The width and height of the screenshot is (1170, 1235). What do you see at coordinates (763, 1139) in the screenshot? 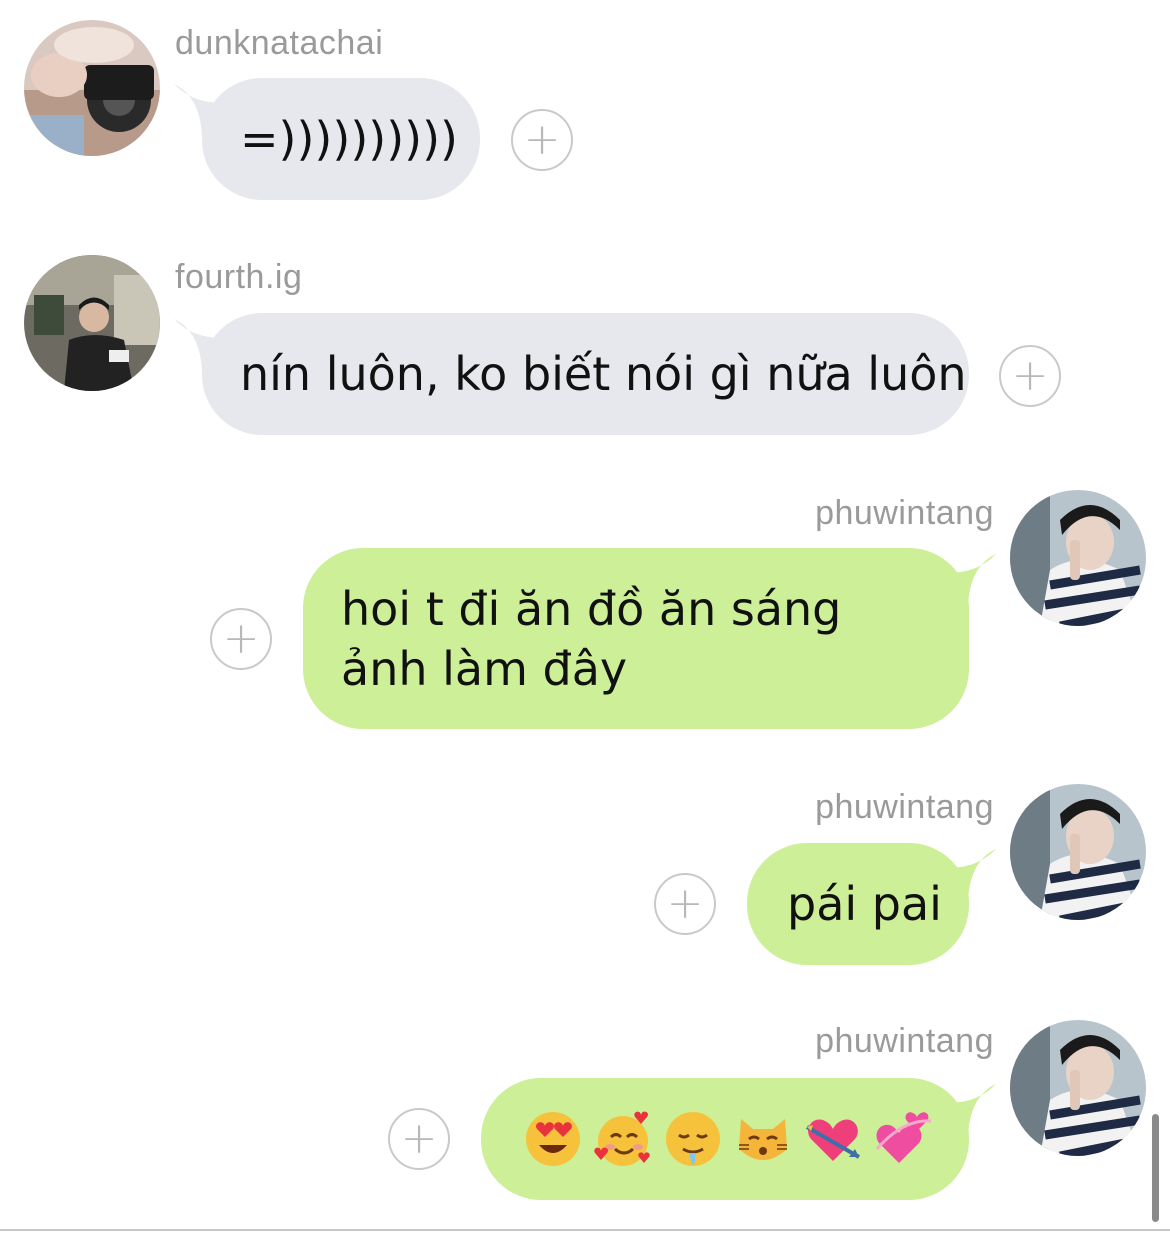
I see `kissing-cat-emoji-icon` at bounding box center [763, 1139].